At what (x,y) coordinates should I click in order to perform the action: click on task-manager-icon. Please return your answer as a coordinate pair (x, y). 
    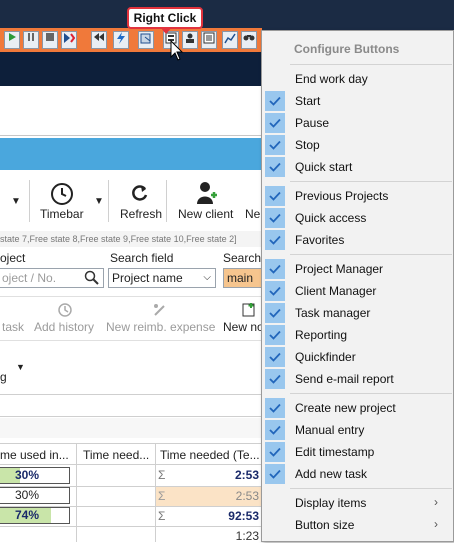
    Looking at the image, I should click on (209, 40).